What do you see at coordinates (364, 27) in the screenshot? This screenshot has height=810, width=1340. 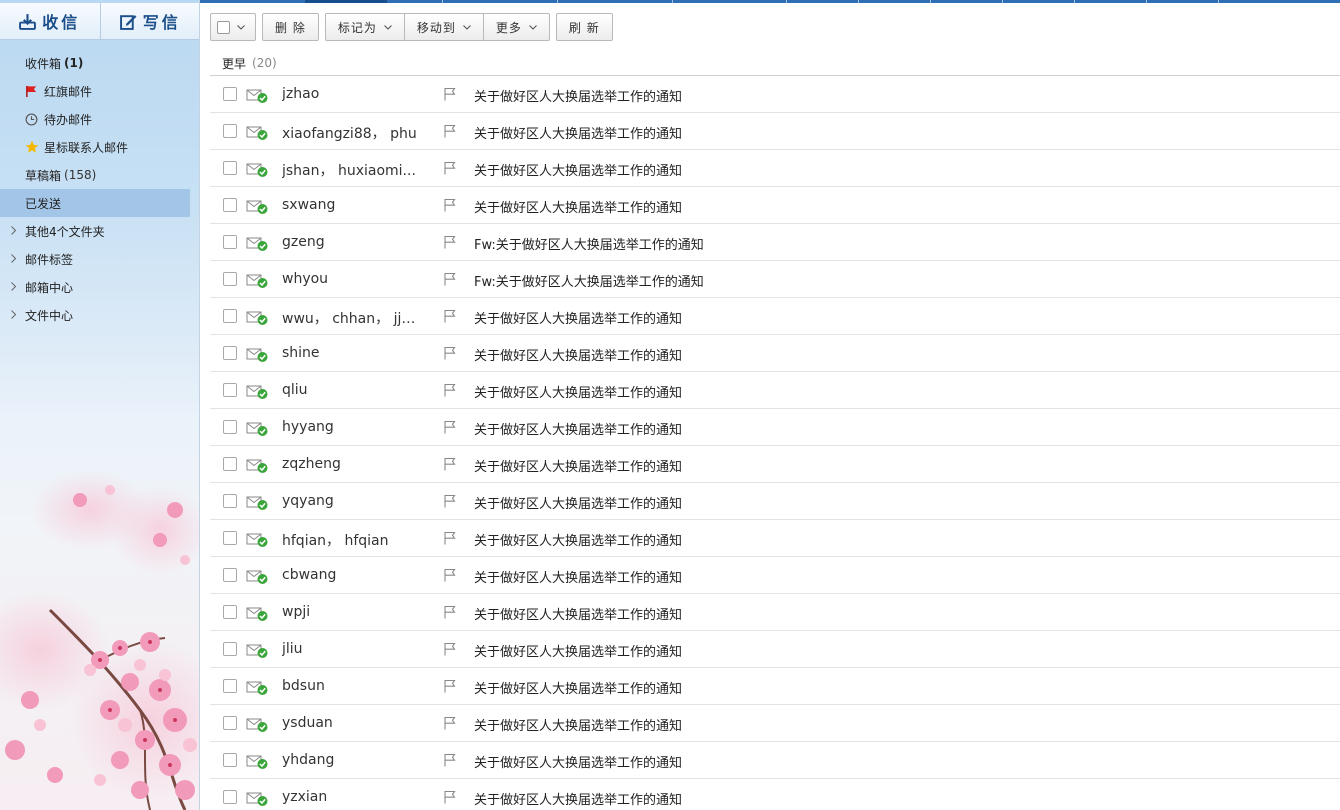 I see `mark-as-button: 标记为` at bounding box center [364, 27].